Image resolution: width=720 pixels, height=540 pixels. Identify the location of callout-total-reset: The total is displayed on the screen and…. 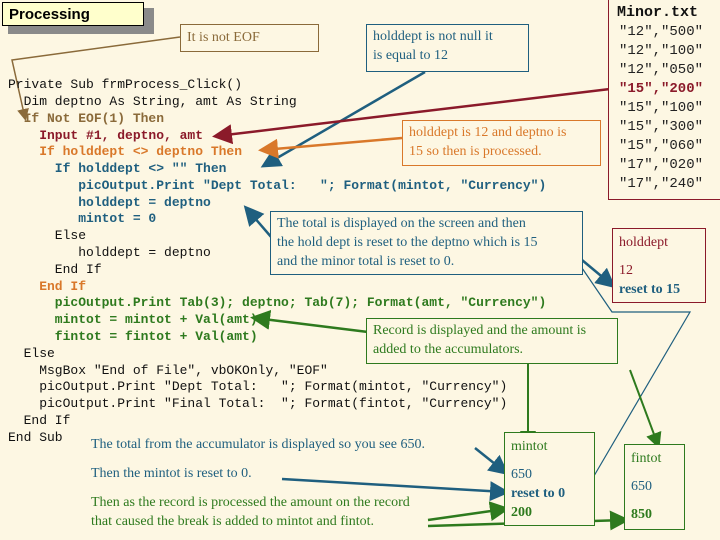
(426, 243).